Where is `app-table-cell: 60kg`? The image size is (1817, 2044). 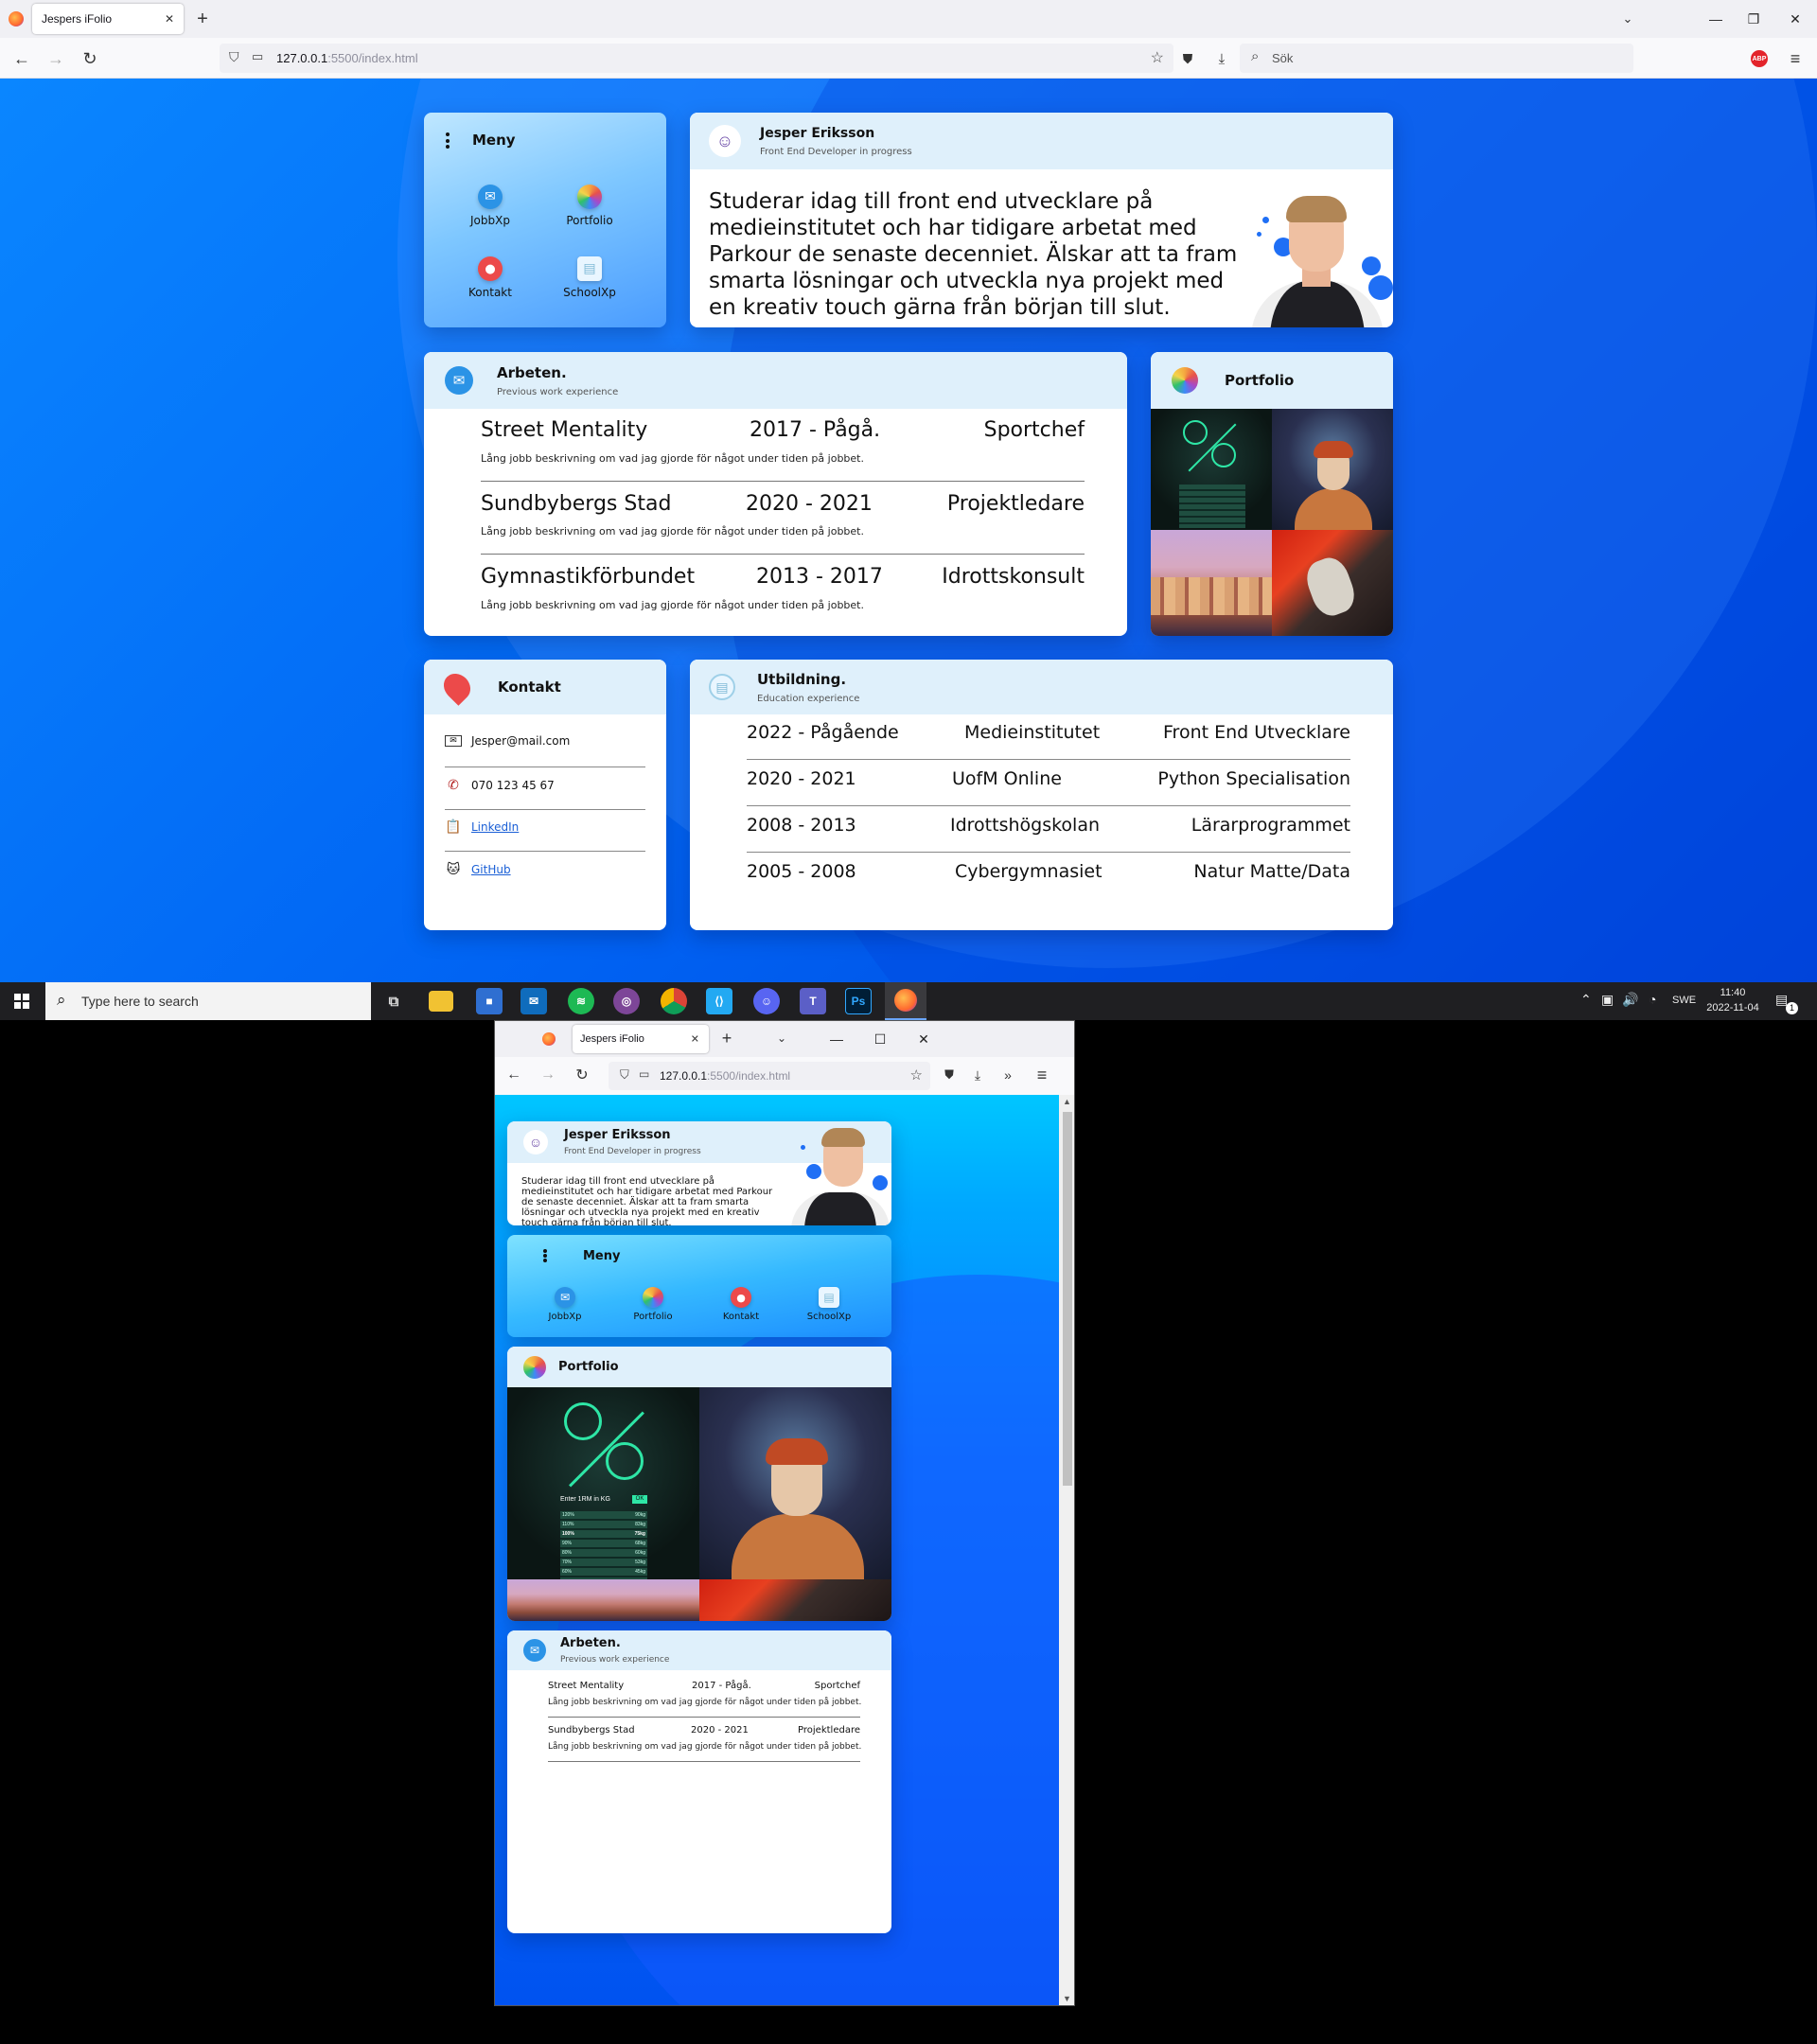
app-table-cell: 60kg is located at coordinates (640, 1553).